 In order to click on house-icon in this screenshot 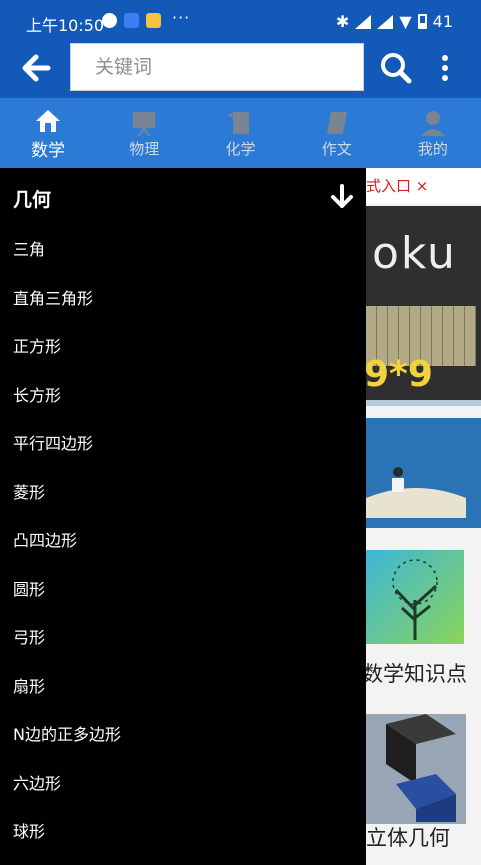, I will do `click(48, 120)`.